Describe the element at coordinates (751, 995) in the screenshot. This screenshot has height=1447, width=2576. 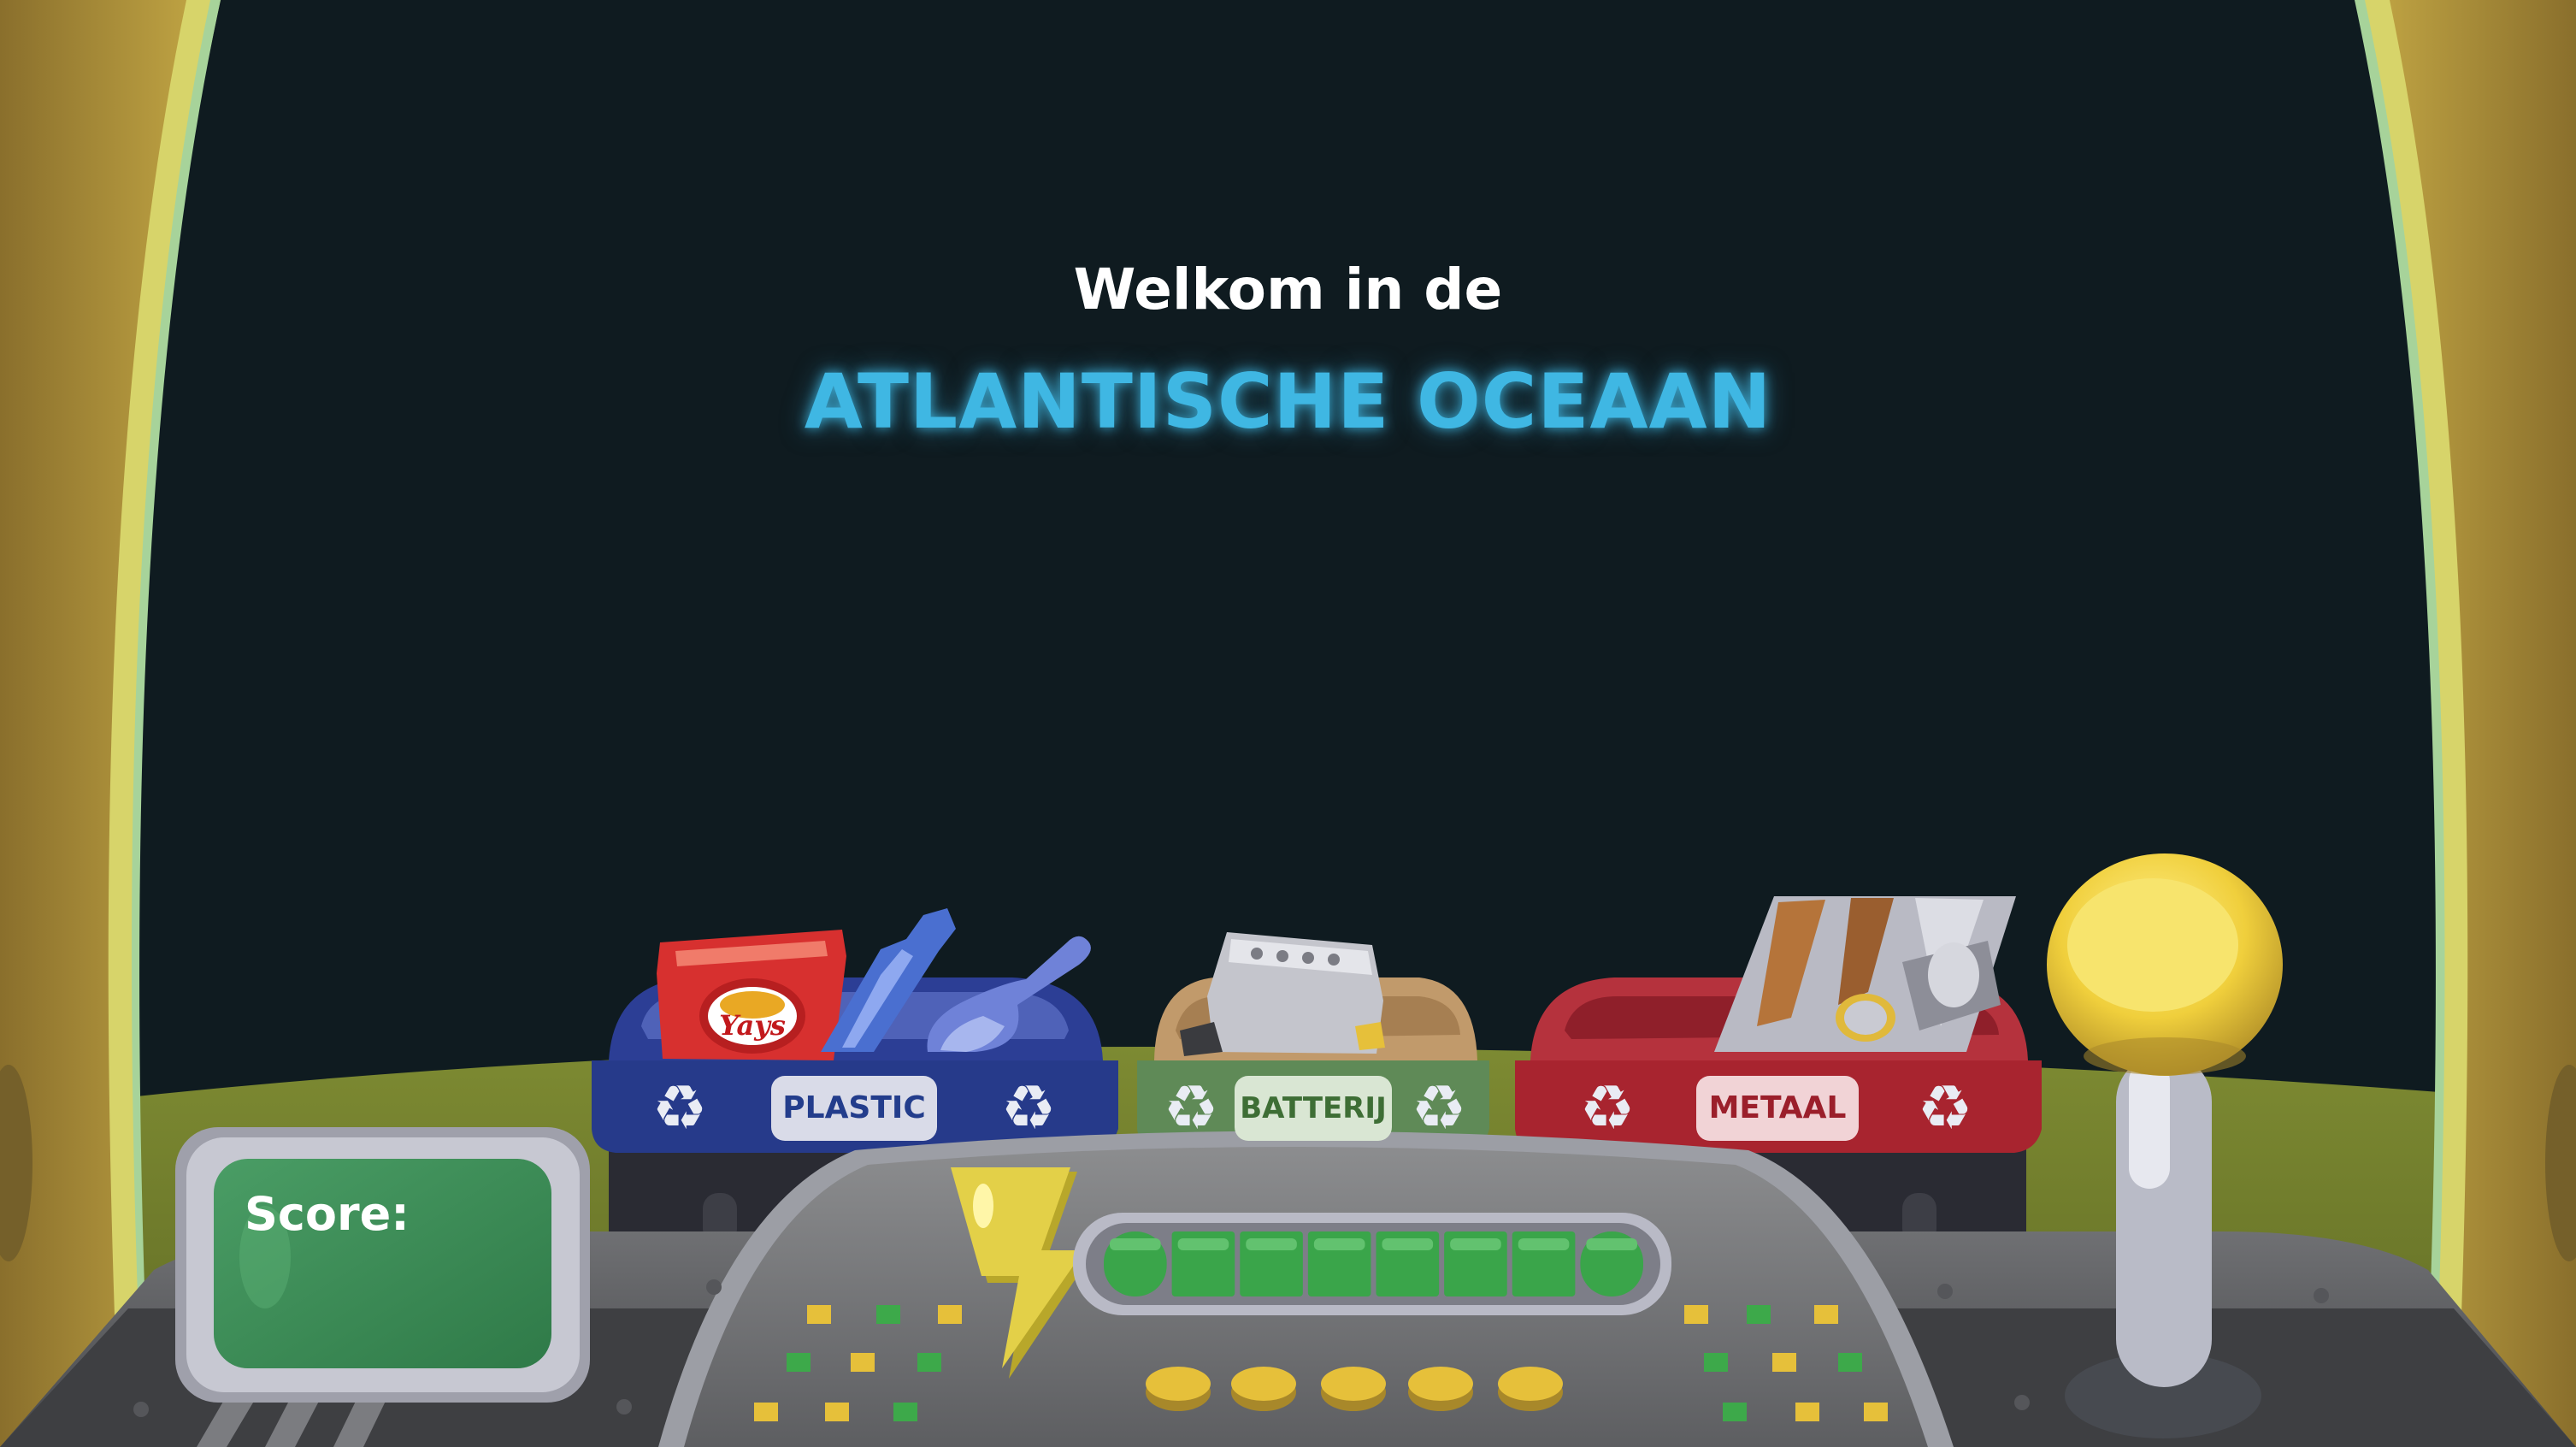
I see `chips-bag-item: Yays` at that location.